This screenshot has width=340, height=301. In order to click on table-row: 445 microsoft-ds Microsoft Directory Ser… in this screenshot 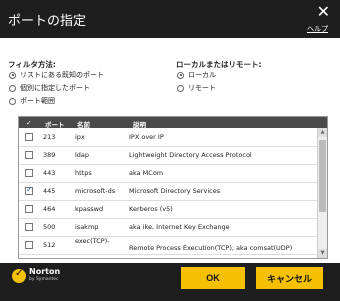, I will do `click(168, 192)`.